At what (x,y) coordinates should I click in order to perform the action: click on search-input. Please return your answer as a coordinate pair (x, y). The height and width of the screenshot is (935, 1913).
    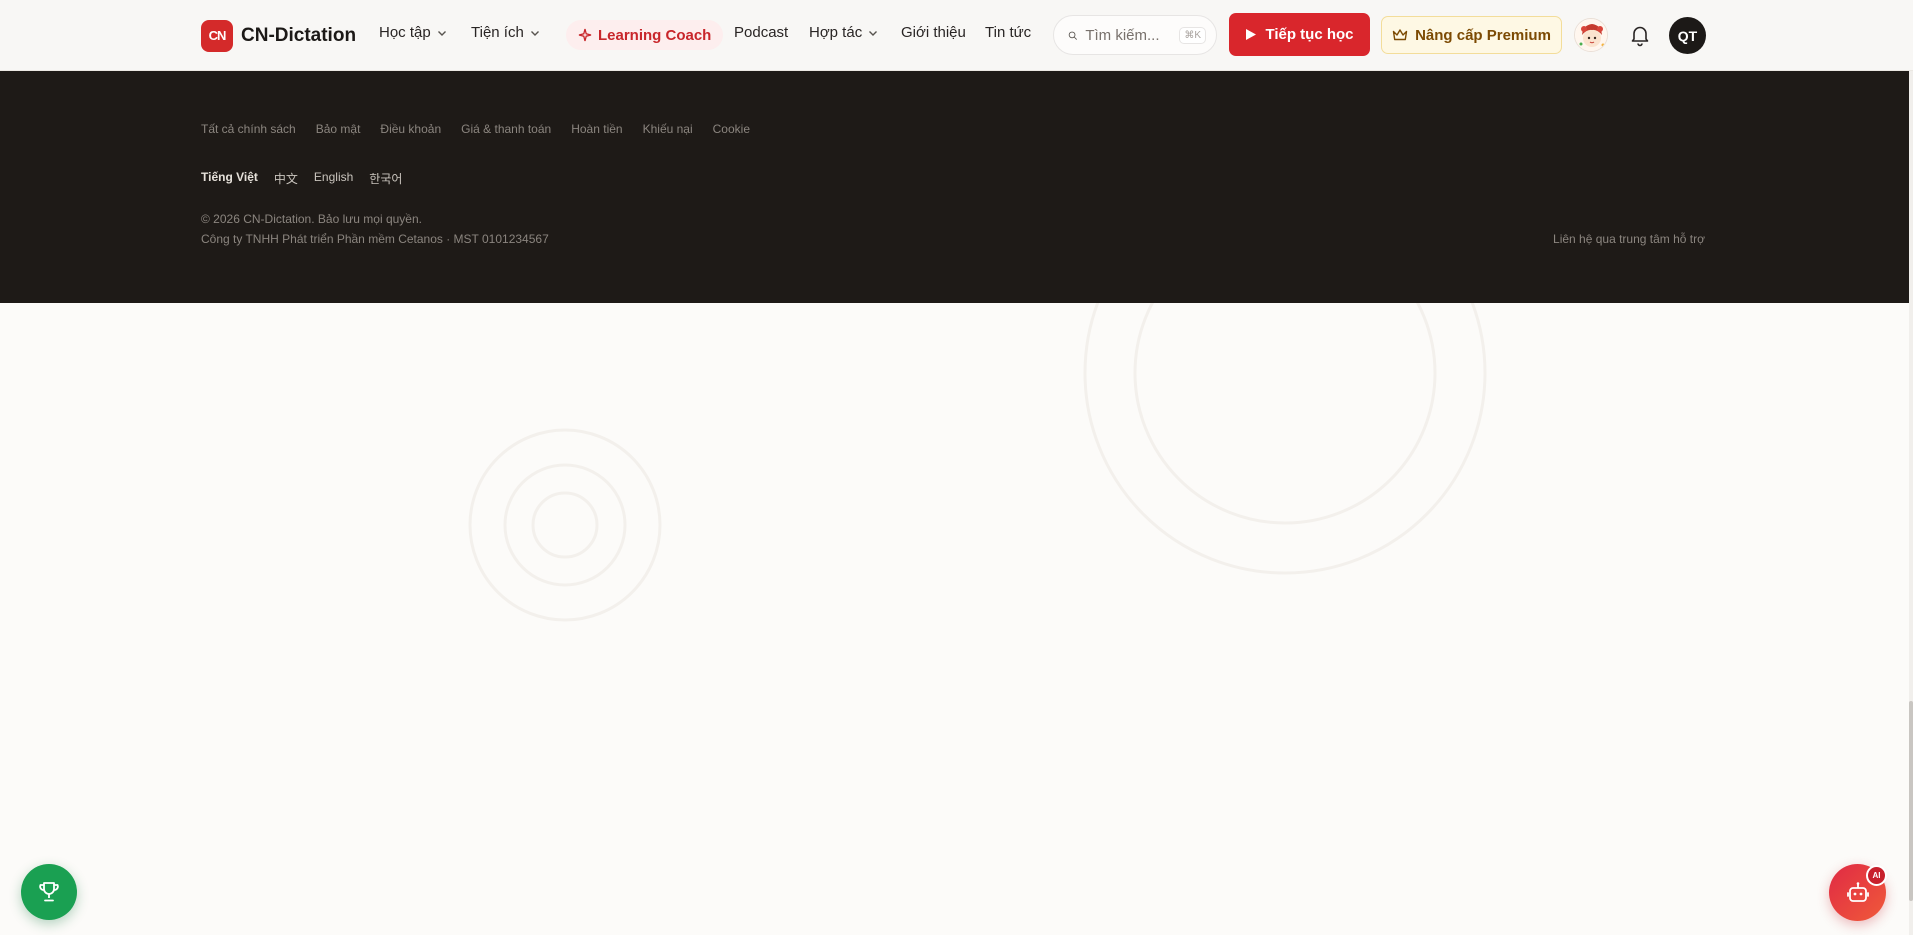
    Looking at the image, I should click on (1128, 35).